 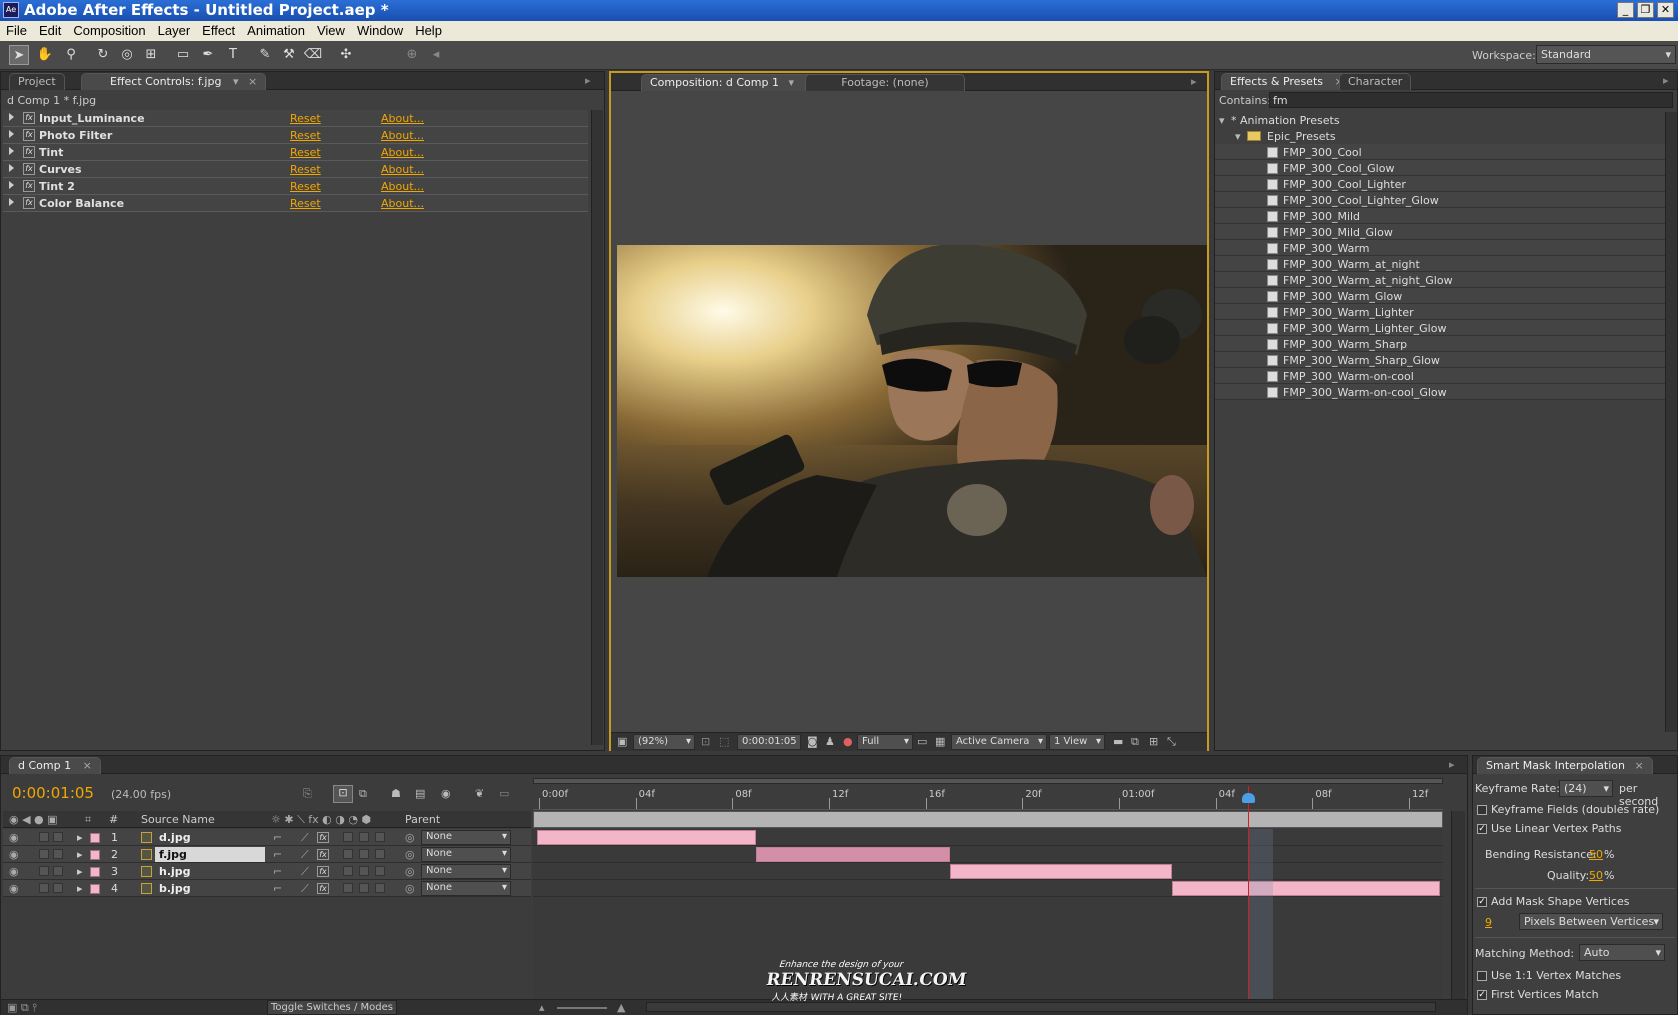 I want to click on menu-file: File, so click(x=16, y=29).